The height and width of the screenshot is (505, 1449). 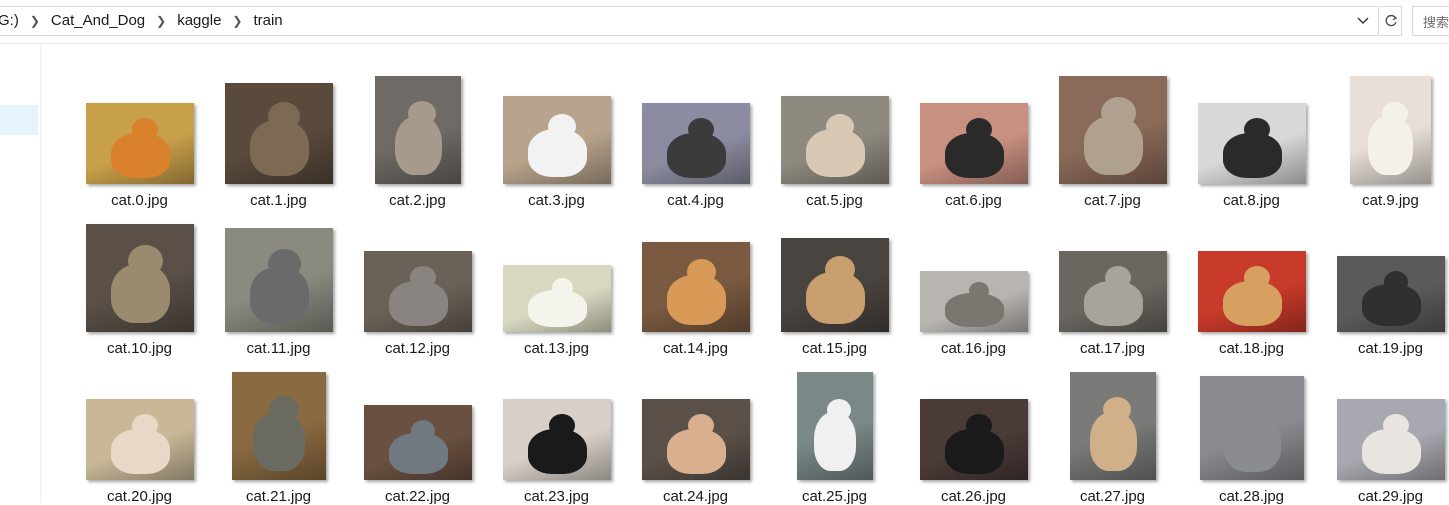 I want to click on file-item: cat.25.jpg, so click(x=834, y=430).